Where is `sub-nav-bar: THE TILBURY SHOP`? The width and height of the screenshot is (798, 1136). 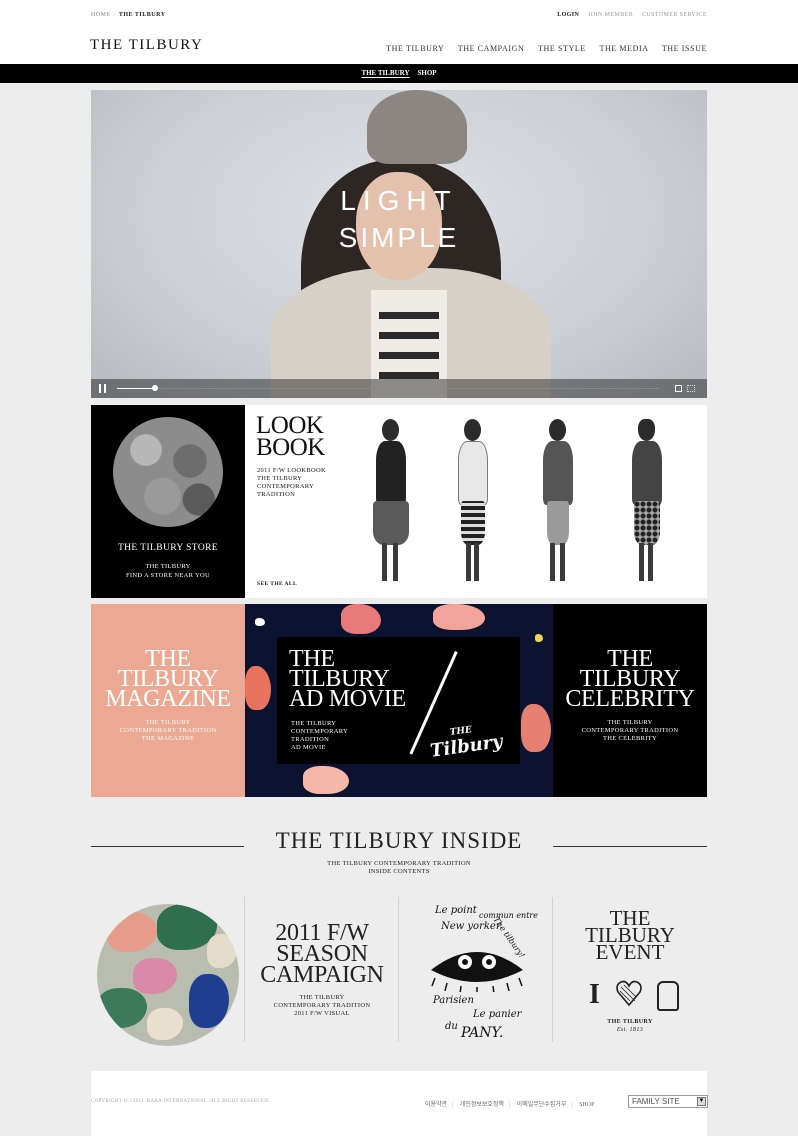
sub-nav-bar: THE TILBURY SHOP is located at coordinates (399, 73).